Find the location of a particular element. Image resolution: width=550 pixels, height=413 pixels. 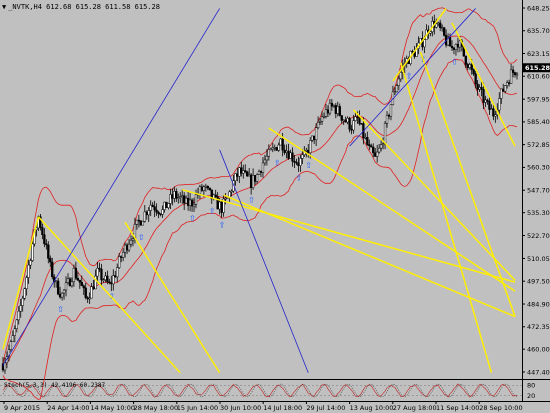

price-tick-label: 510.05 is located at coordinates (538, 259).